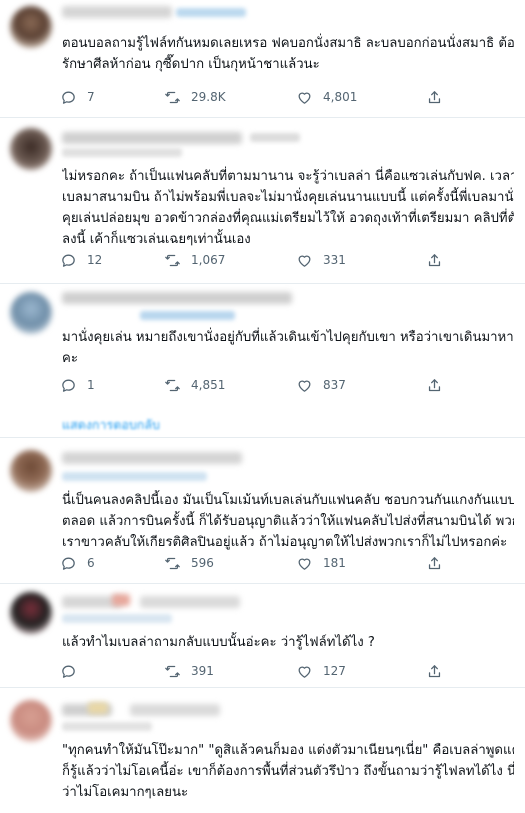 This screenshot has width=525, height=813. Describe the element at coordinates (77, 563) in the screenshot. I see `reply-button: 6` at that location.